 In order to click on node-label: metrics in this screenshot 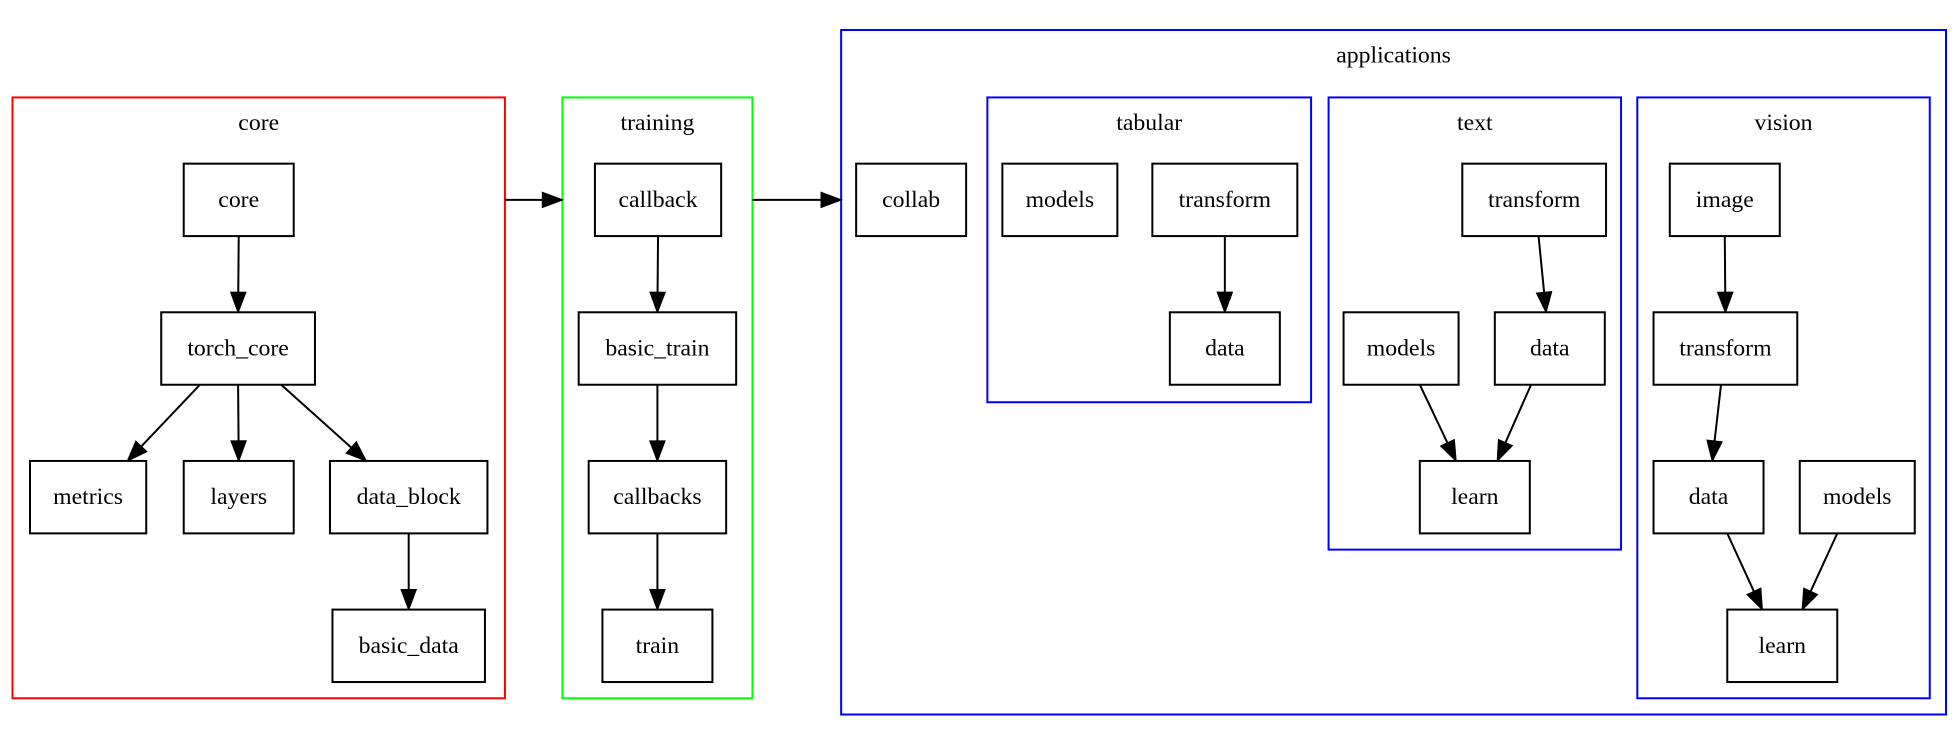, I will do `click(88, 497)`.